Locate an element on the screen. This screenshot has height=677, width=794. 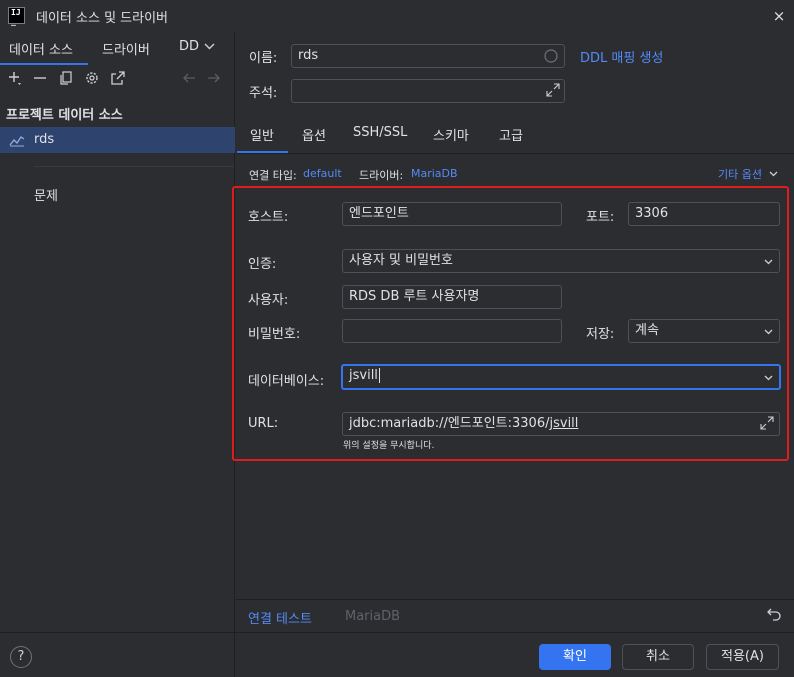
database-label: 데이터베이스: is located at coordinates (286, 381).